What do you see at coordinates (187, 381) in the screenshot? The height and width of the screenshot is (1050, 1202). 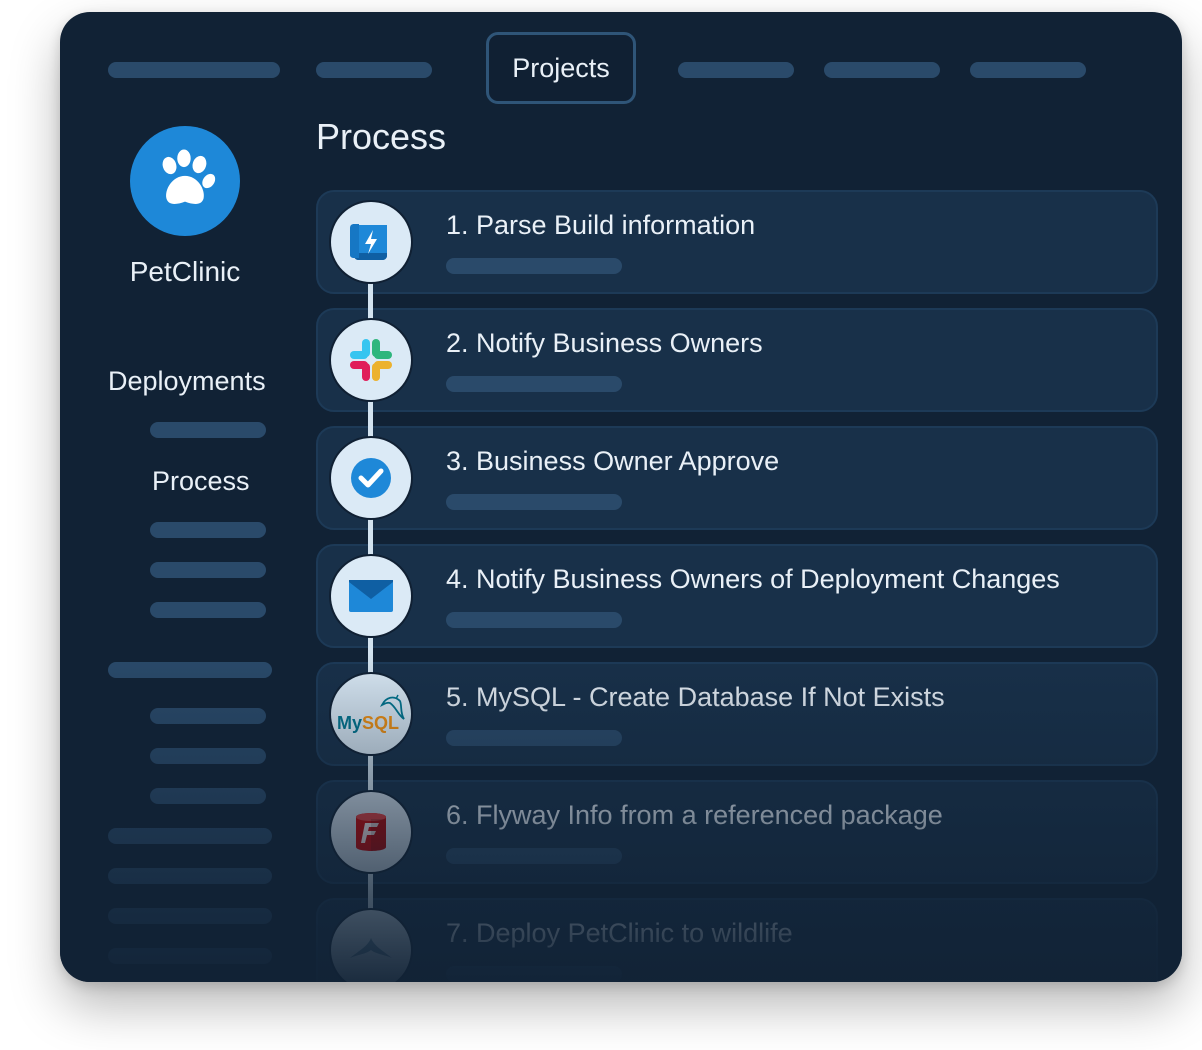 I see `sidebar-item-deployments: Deployments` at bounding box center [187, 381].